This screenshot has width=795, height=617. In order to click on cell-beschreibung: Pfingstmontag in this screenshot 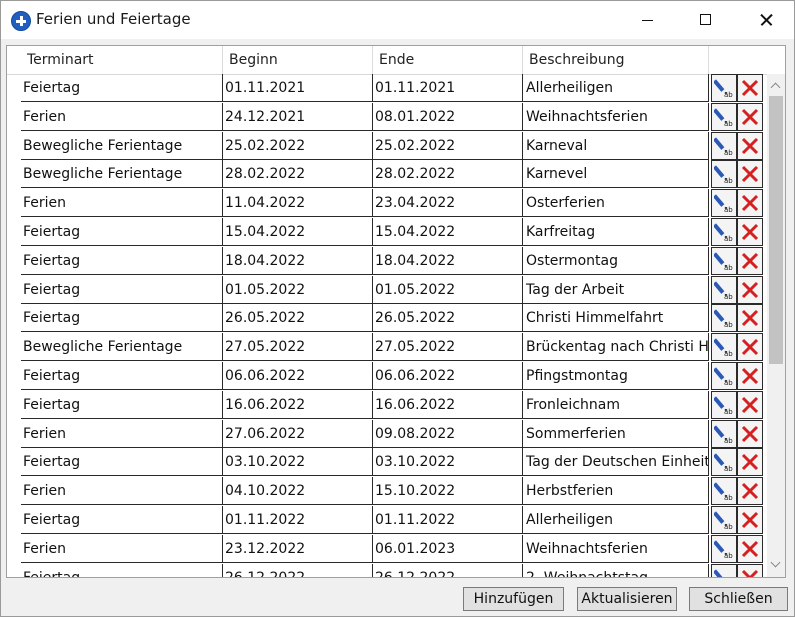, I will do `click(616, 376)`.